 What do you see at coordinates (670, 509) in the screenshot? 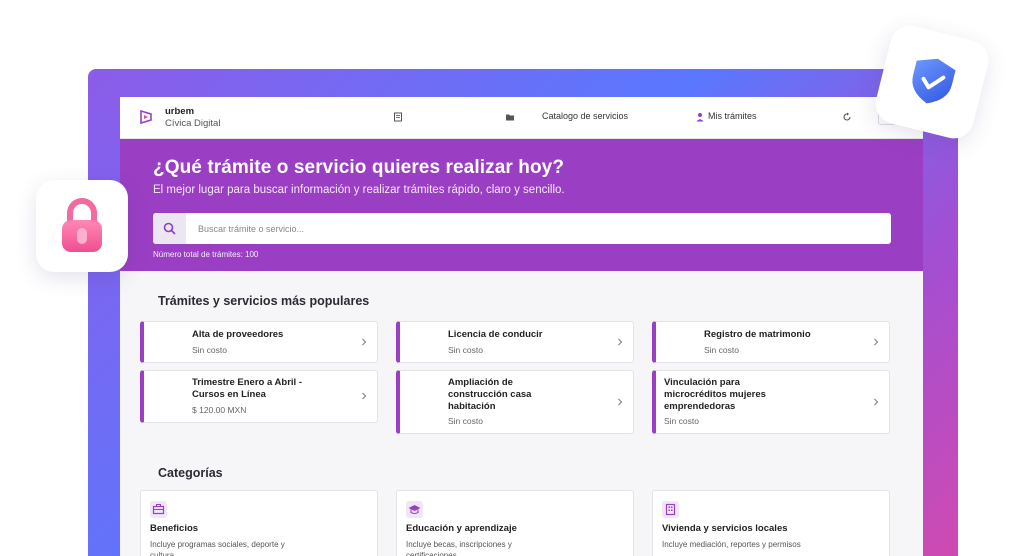
I see `building-icon` at bounding box center [670, 509].